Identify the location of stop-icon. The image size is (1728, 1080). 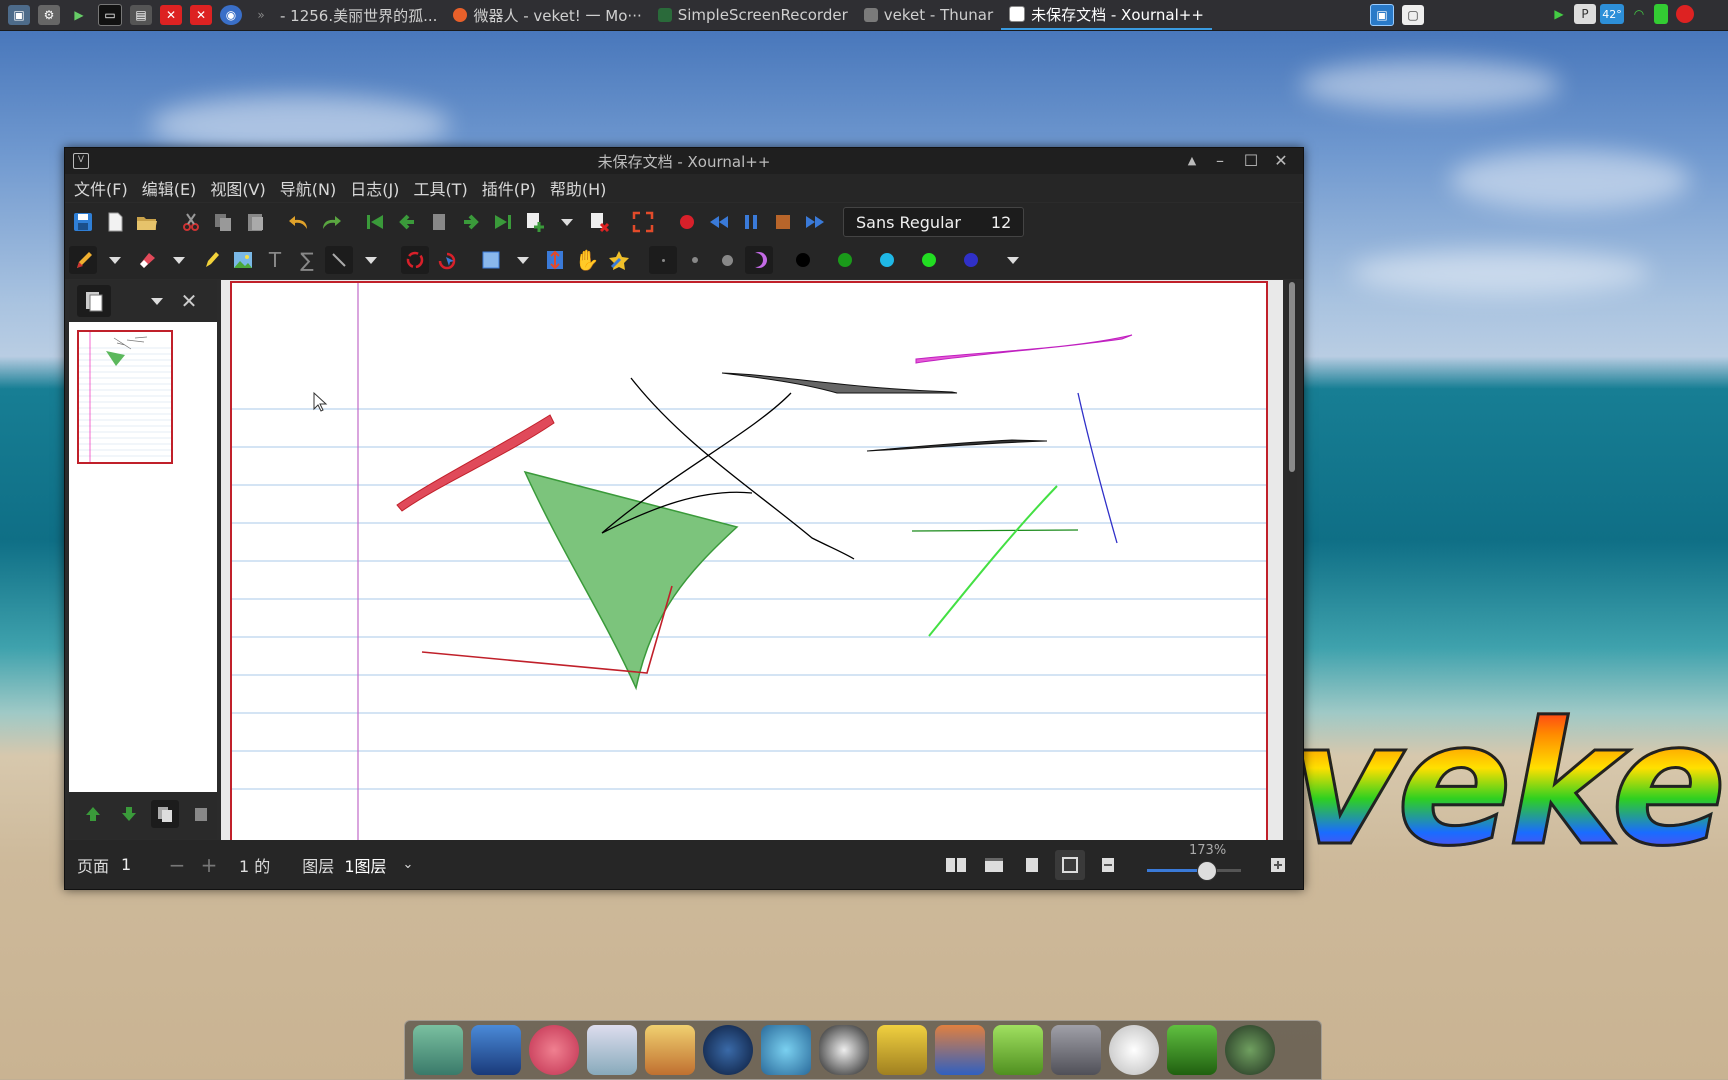
(783, 222).